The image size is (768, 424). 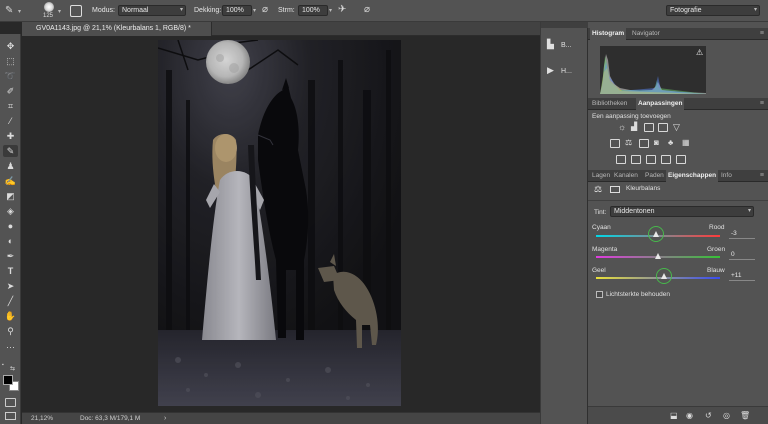 I want to click on reset-icon: ↺, so click(x=708, y=415).